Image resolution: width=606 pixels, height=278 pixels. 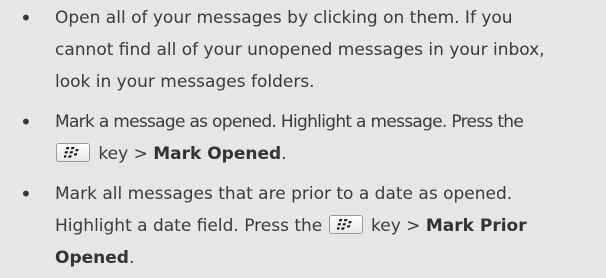 What do you see at coordinates (476, 226) in the screenshot?
I see `command-mark-prior-opened: Mark Prior` at bounding box center [476, 226].